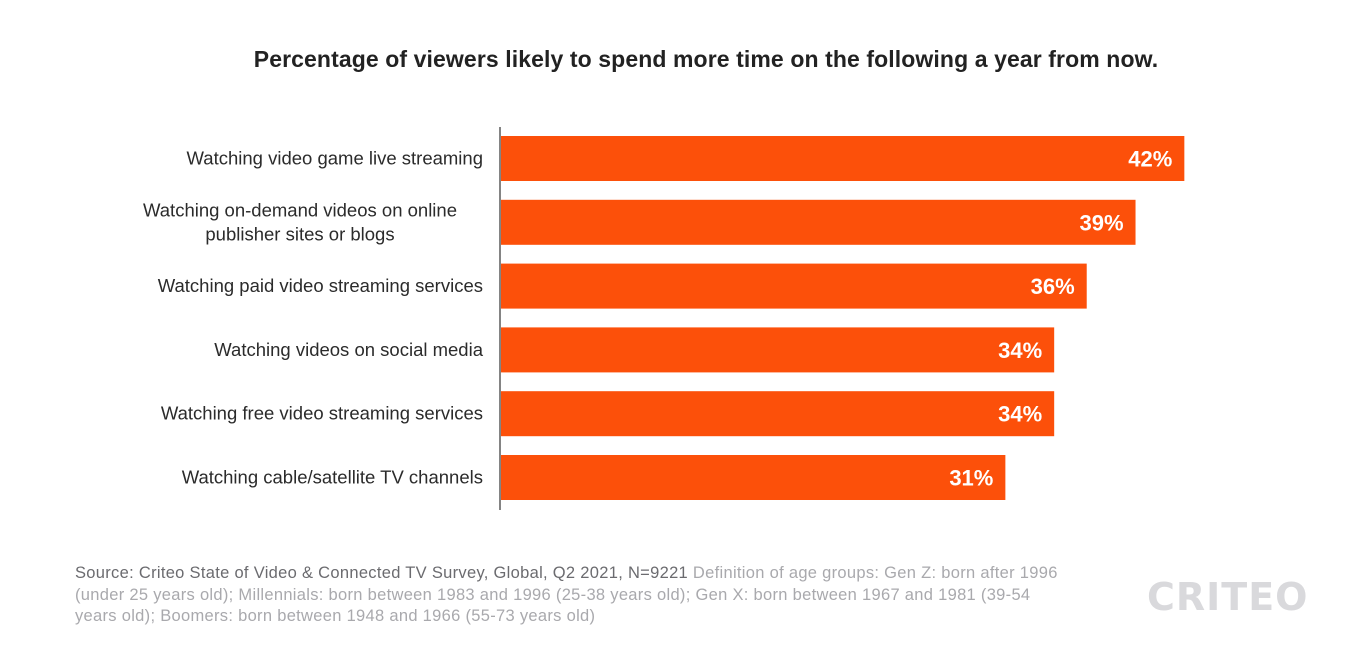 This screenshot has height=658, width=1348. Describe the element at coordinates (971, 478) in the screenshot. I see `value-label-5: 31%` at that location.